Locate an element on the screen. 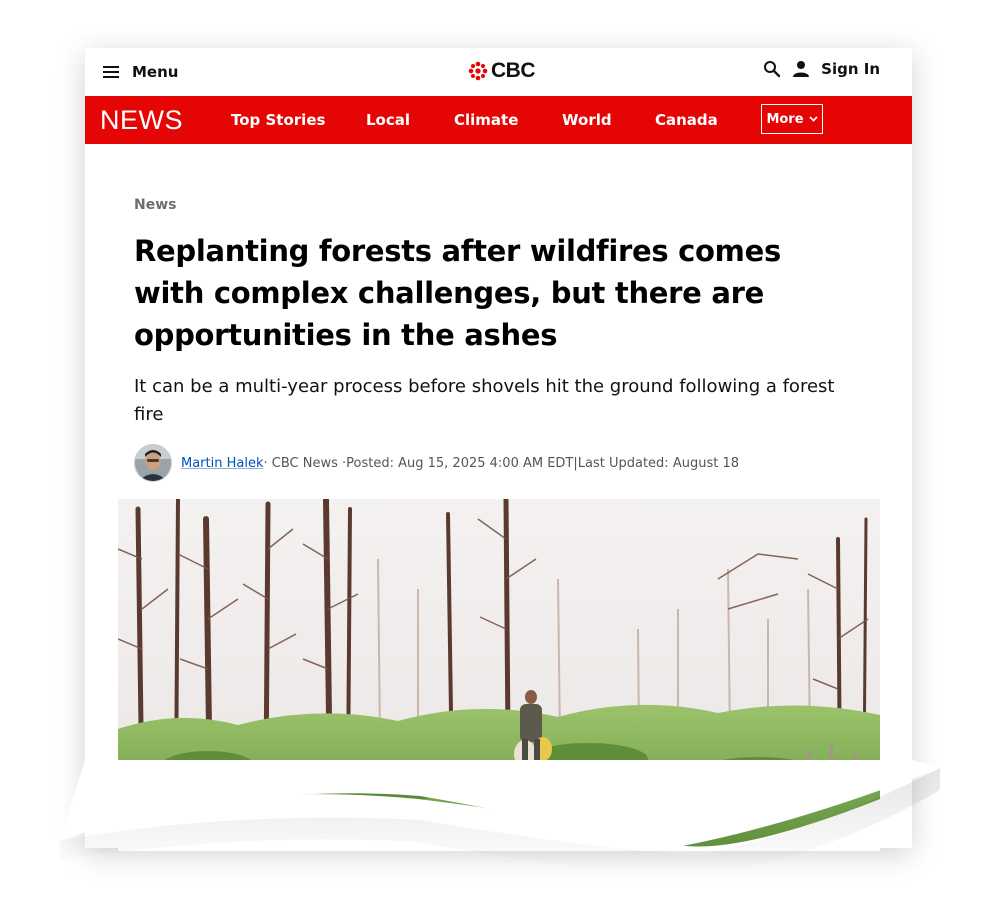 This screenshot has width=1002, height=913. more-button: More is located at coordinates (792, 119).